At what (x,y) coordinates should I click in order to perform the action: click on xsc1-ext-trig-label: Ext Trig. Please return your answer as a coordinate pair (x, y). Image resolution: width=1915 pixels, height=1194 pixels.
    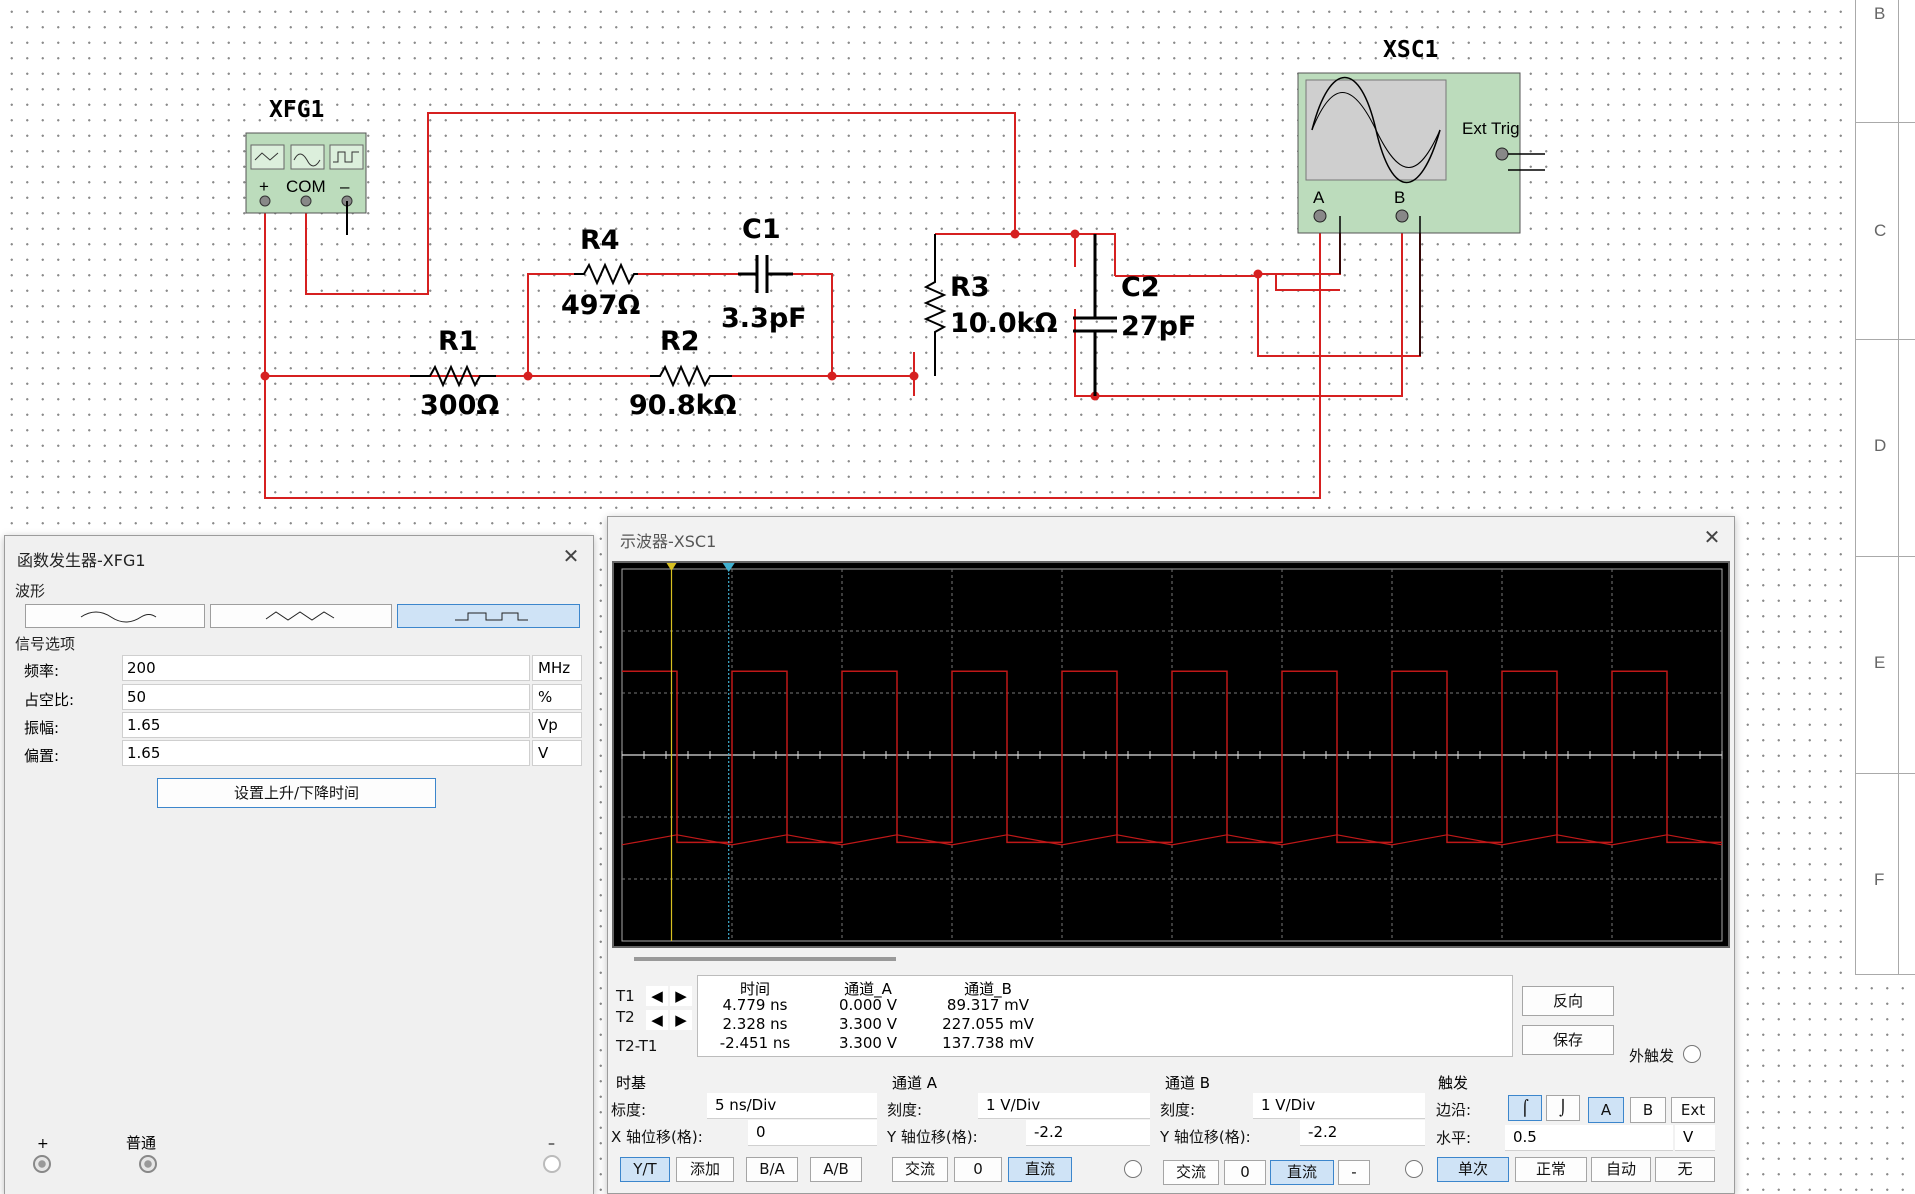
    Looking at the image, I should click on (1491, 128).